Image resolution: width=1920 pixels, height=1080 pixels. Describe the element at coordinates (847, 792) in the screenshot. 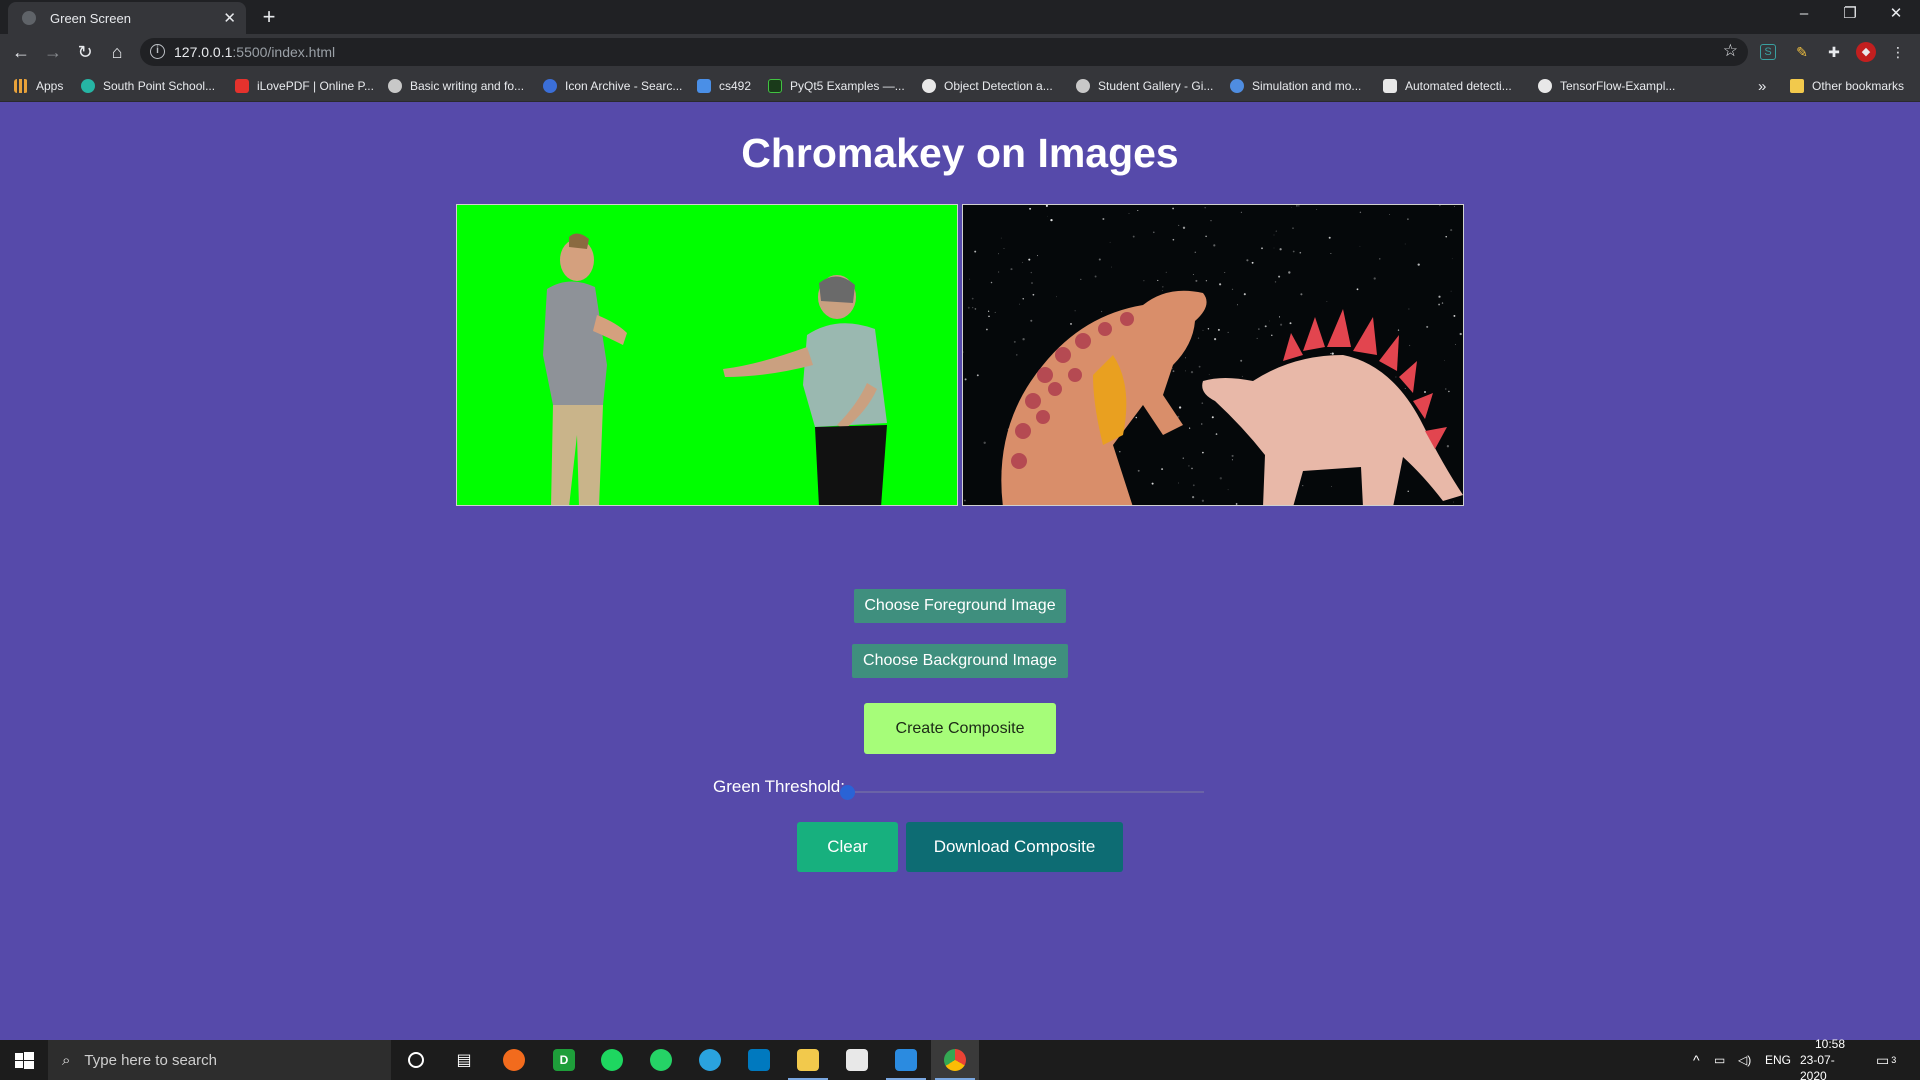

I see `green-threshold-slider-thumb` at that location.